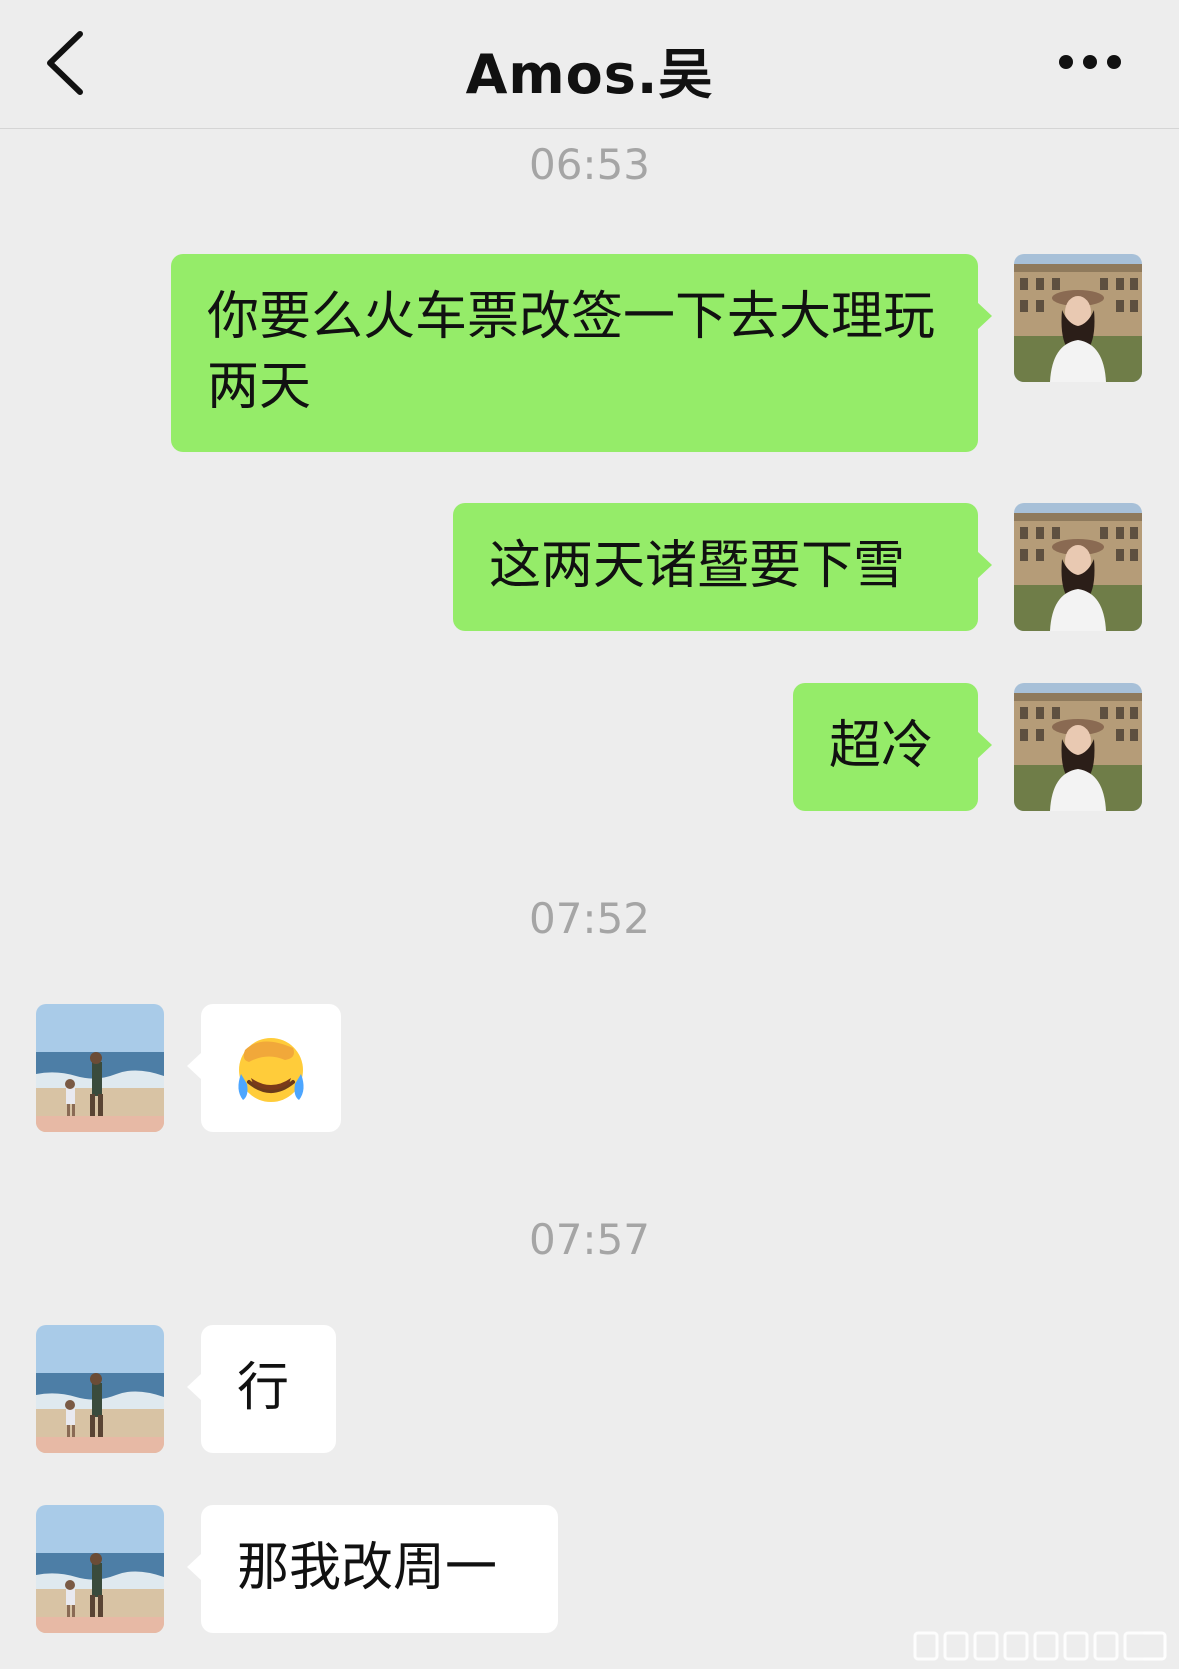  I want to click on face-with-hand-over-eyes-crying-emoji-icon, so click(271, 1070).